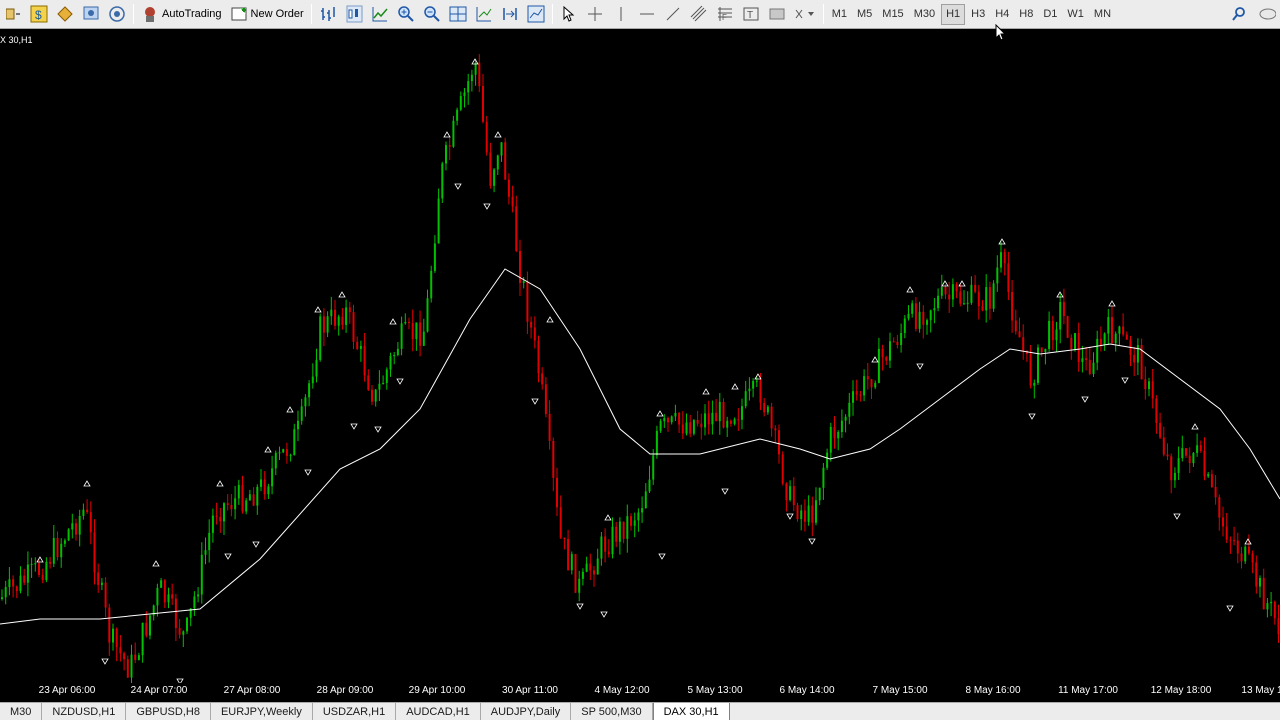 This screenshot has height=720, width=1280. What do you see at coordinates (13, 14) in the screenshot?
I see `profiles-button` at bounding box center [13, 14].